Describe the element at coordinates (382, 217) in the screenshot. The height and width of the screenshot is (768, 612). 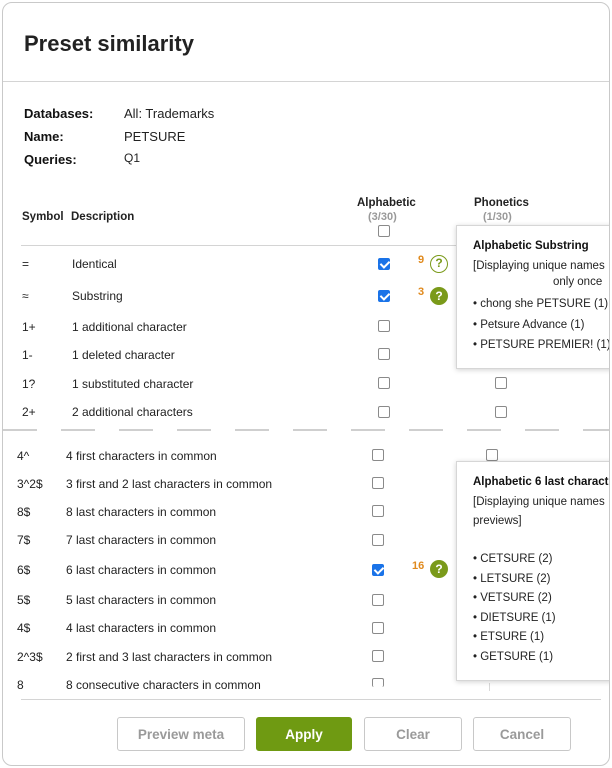
I see `alphabetic-count: (3/30)` at that location.